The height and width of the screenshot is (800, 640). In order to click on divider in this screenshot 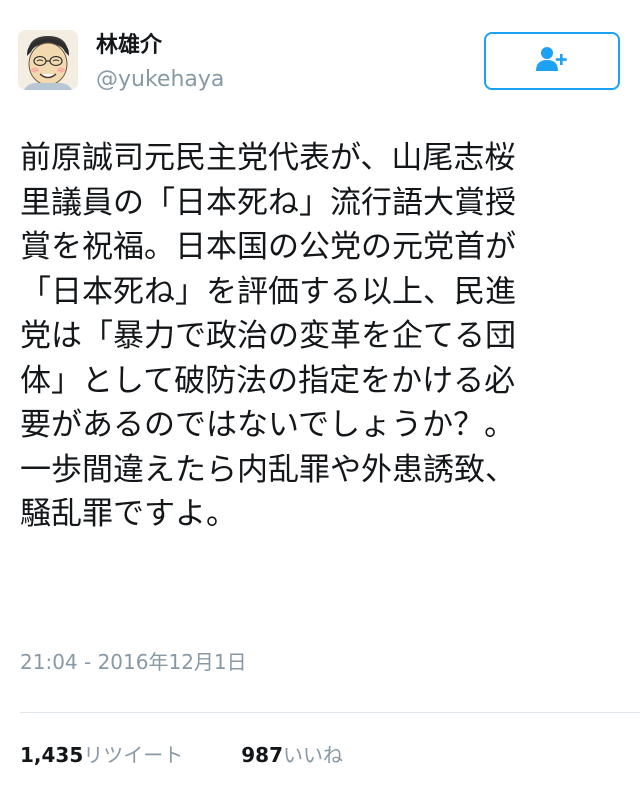, I will do `click(330, 712)`.